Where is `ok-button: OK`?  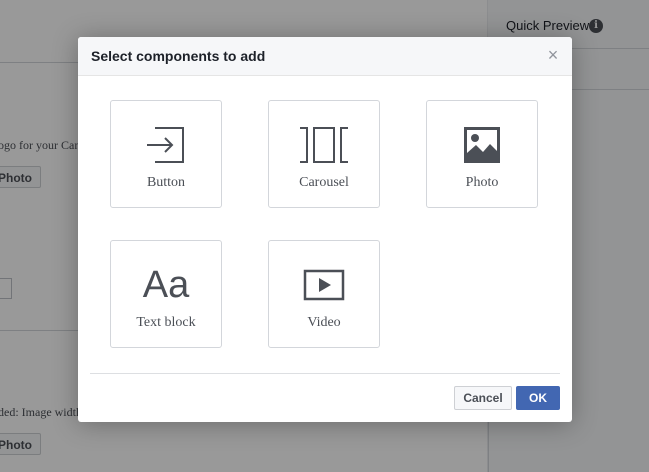
ok-button: OK is located at coordinates (538, 398).